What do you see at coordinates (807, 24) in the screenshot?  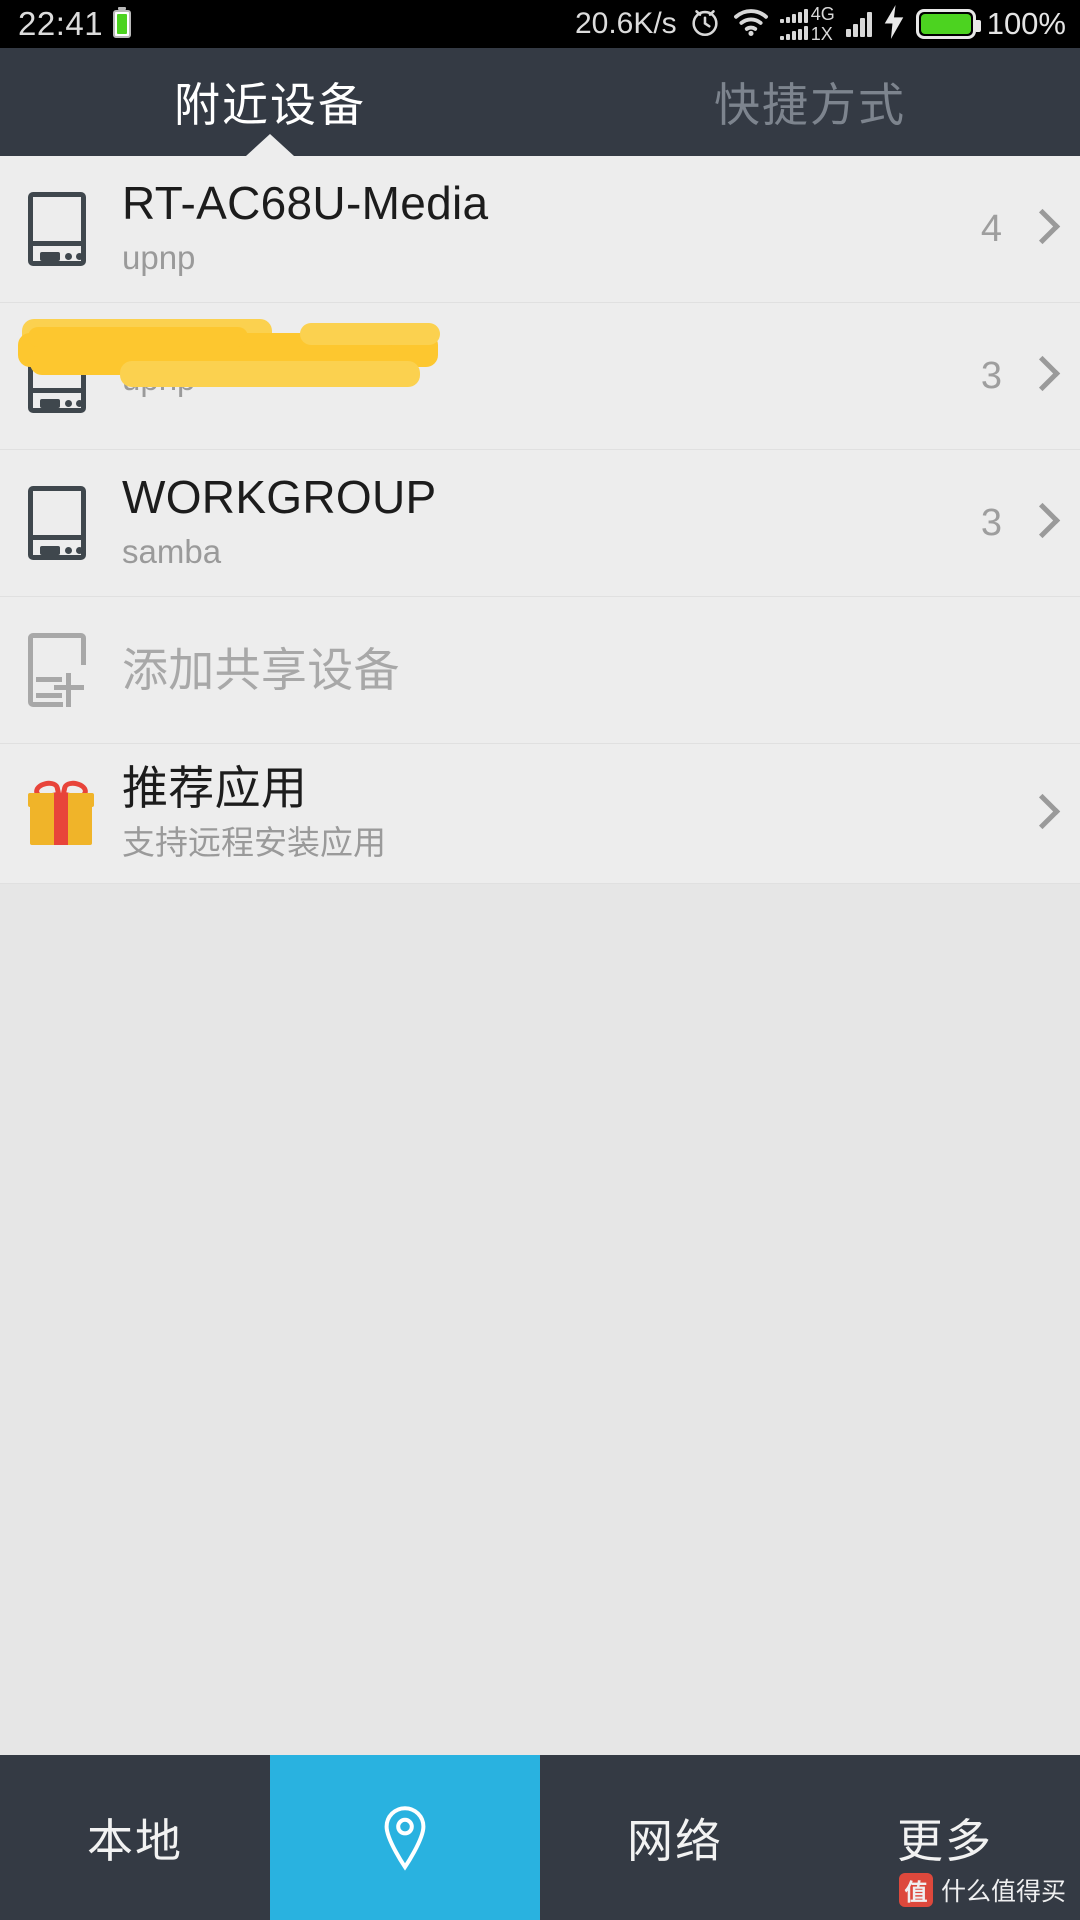 I see `signal-bars-icon: 4G 1X` at bounding box center [807, 24].